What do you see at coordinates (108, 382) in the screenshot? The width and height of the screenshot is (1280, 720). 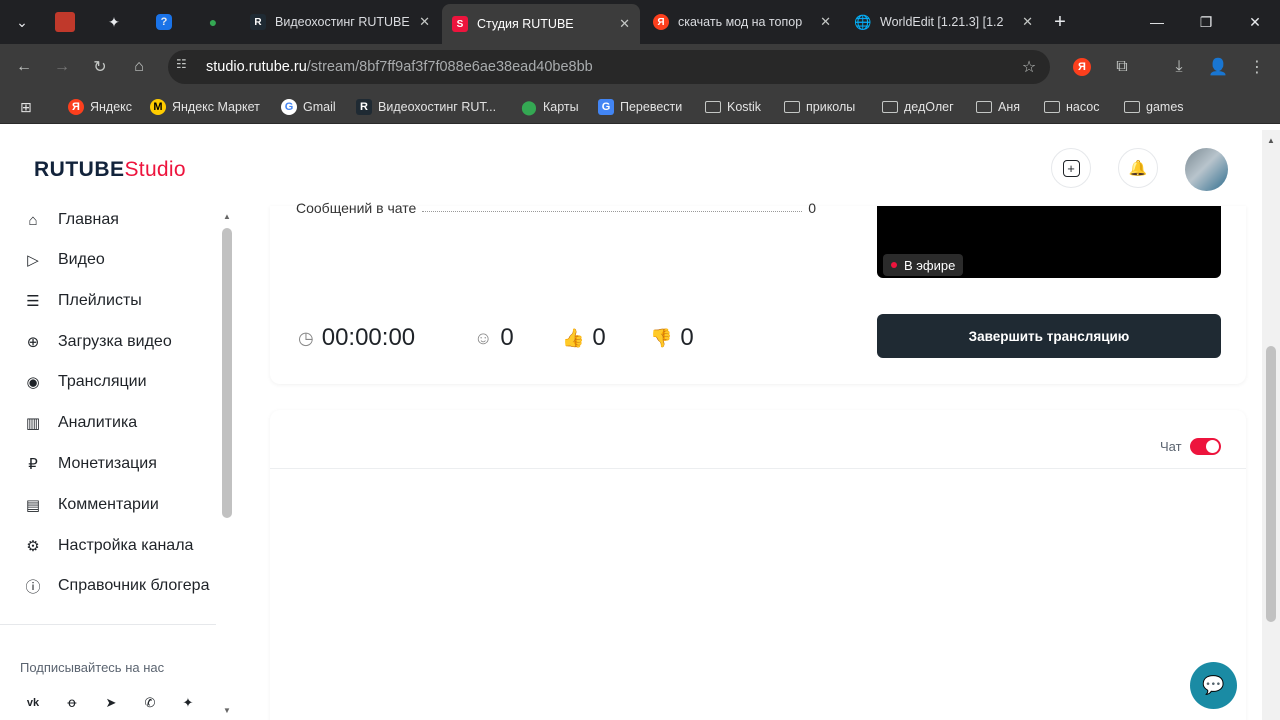 I see `sidebar-item-broadcasts: ◉ Трансляции` at bounding box center [108, 382].